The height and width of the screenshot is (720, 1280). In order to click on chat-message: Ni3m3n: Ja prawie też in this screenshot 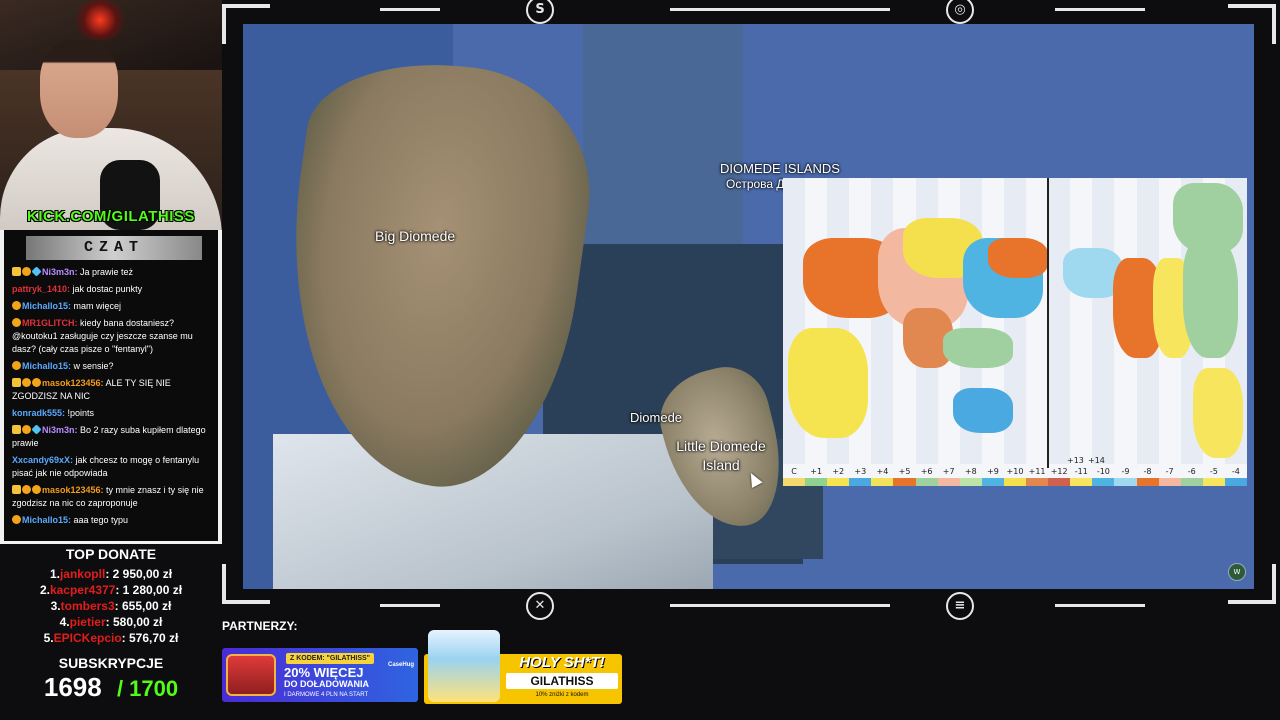, I will do `click(114, 272)`.